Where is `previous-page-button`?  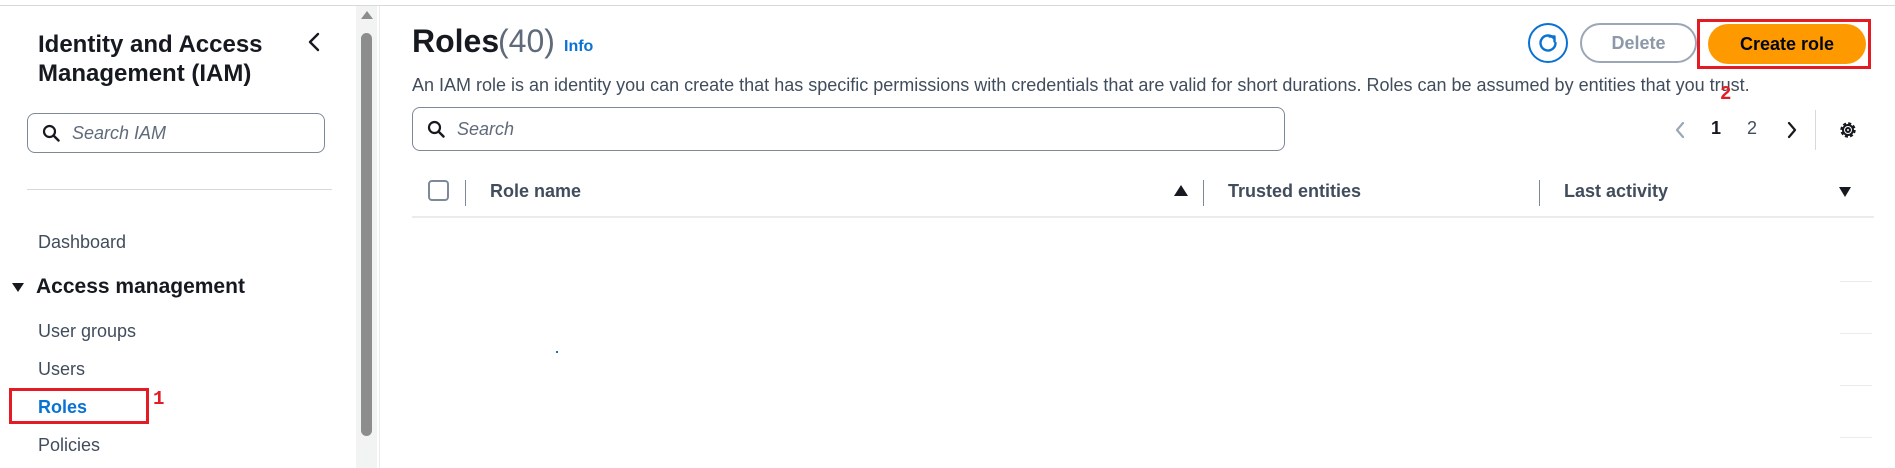 previous-page-button is located at coordinates (1680, 130).